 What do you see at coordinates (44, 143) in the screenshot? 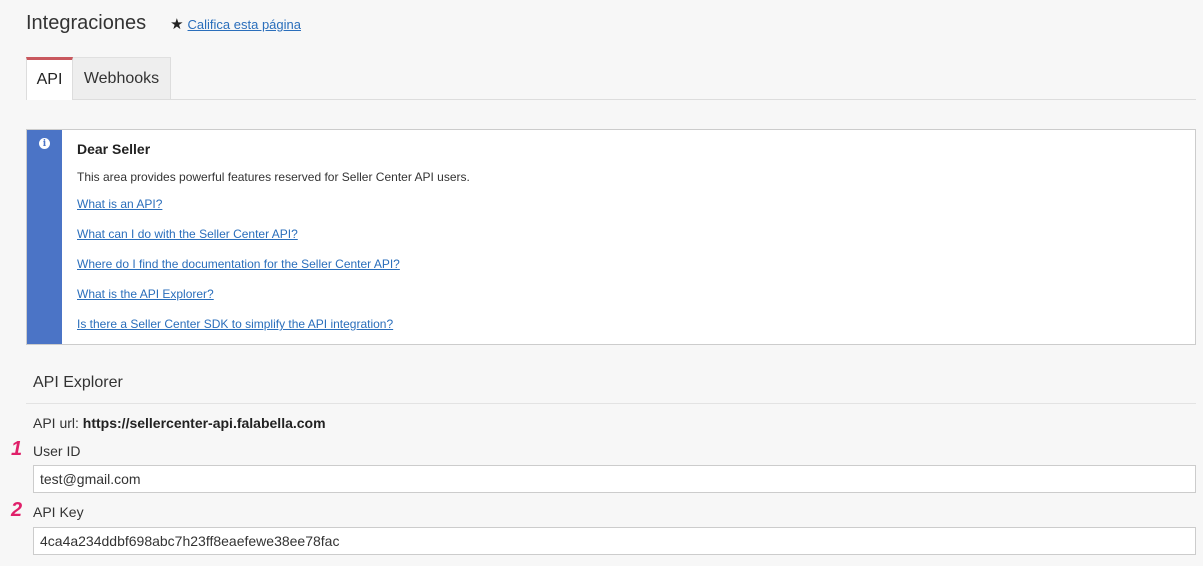
I see `info-icon: i` at bounding box center [44, 143].